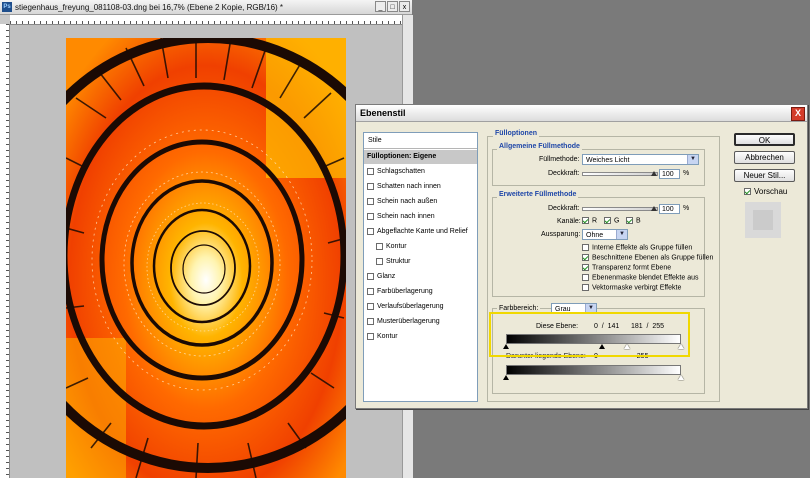  What do you see at coordinates (519, 308) in the screenshot?
I see `blend-if-label: Farbbereich:` at bounding box center [519, 308].